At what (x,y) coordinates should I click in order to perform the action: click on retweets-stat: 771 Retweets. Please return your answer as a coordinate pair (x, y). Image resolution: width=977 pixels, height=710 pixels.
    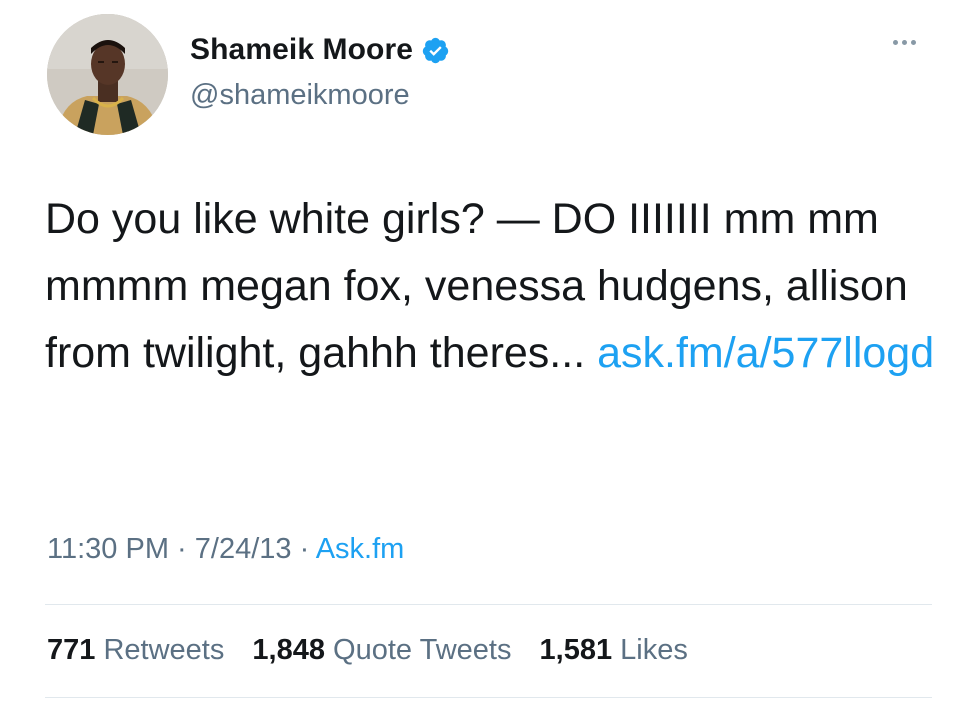
    Looking at the image, I should click on (135, 650).